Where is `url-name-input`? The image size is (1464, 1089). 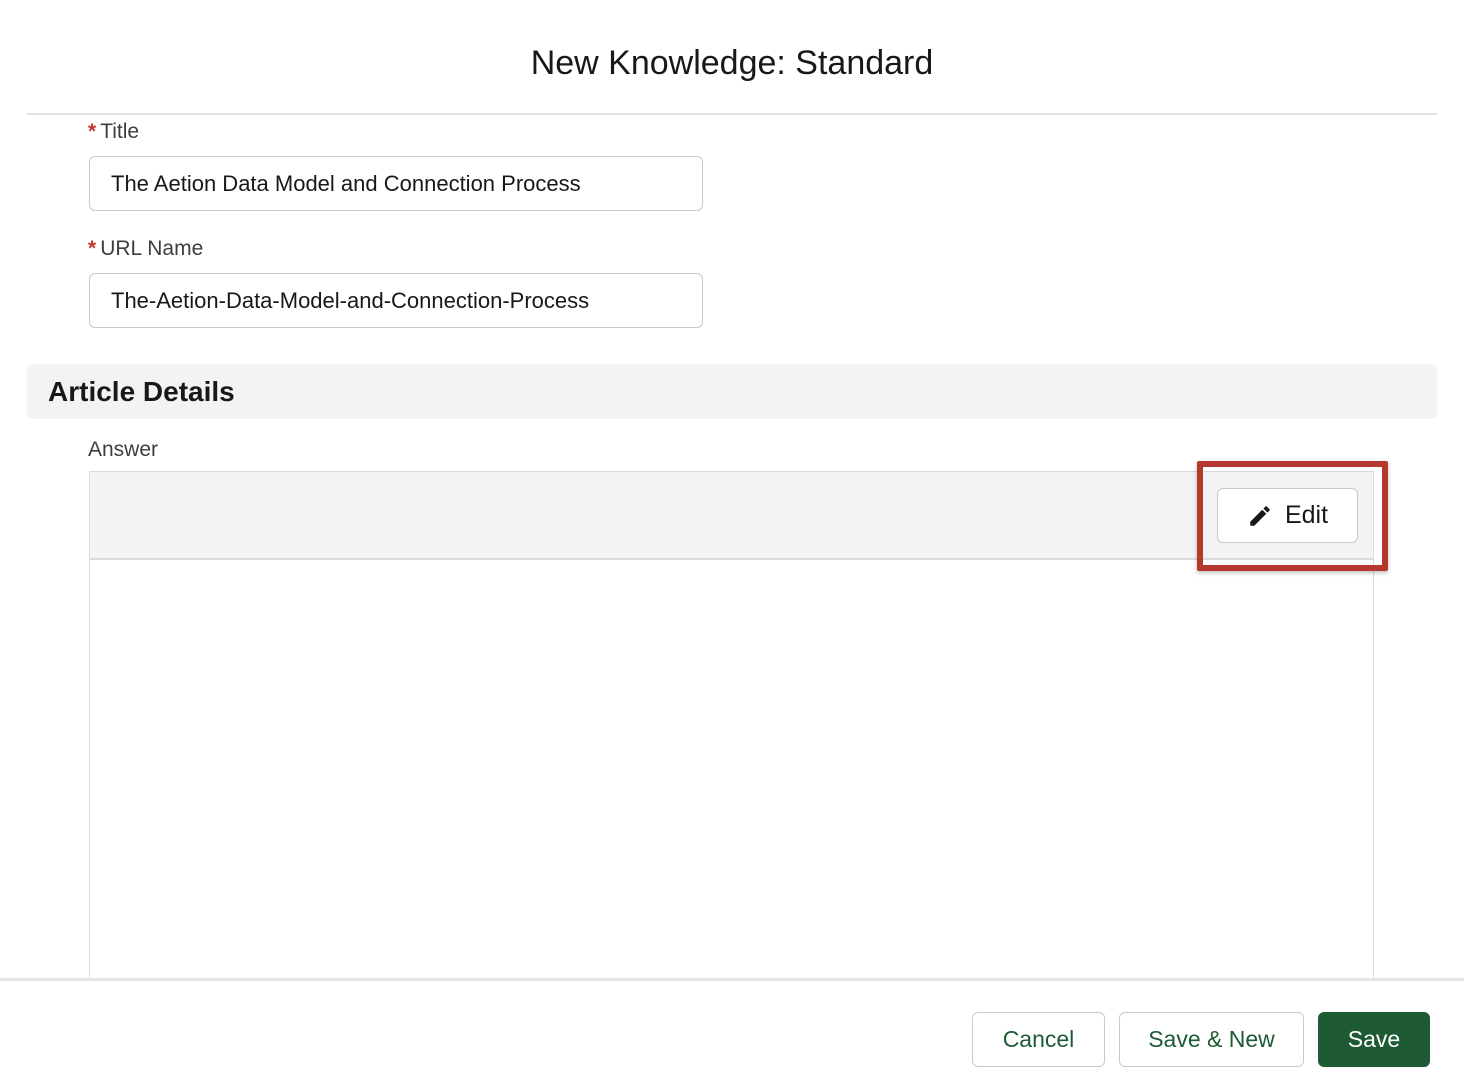
url-name-input is located at coordinates (396, 300).